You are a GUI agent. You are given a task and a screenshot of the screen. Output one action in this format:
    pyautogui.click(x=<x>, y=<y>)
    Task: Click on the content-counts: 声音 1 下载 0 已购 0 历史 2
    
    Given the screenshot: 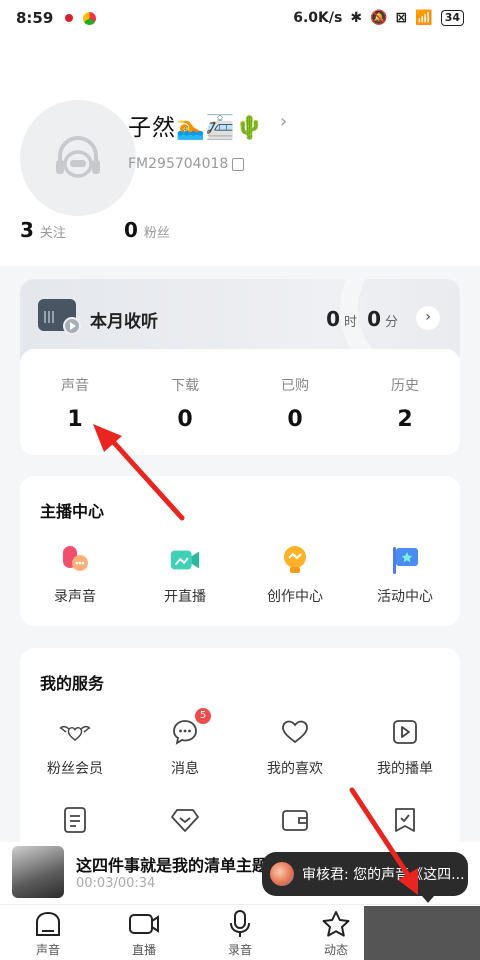 What is the action you would take?
    pyautogui.click(x=240, y=402)
    